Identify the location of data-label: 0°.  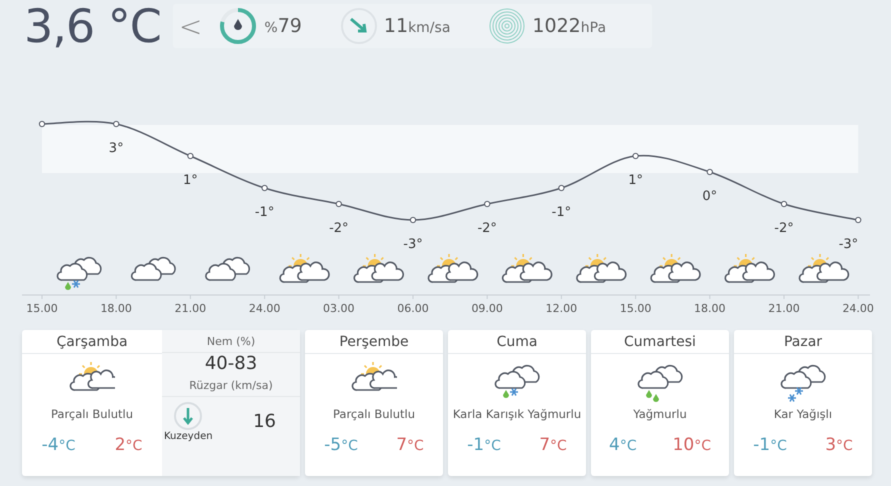
(710, 196).